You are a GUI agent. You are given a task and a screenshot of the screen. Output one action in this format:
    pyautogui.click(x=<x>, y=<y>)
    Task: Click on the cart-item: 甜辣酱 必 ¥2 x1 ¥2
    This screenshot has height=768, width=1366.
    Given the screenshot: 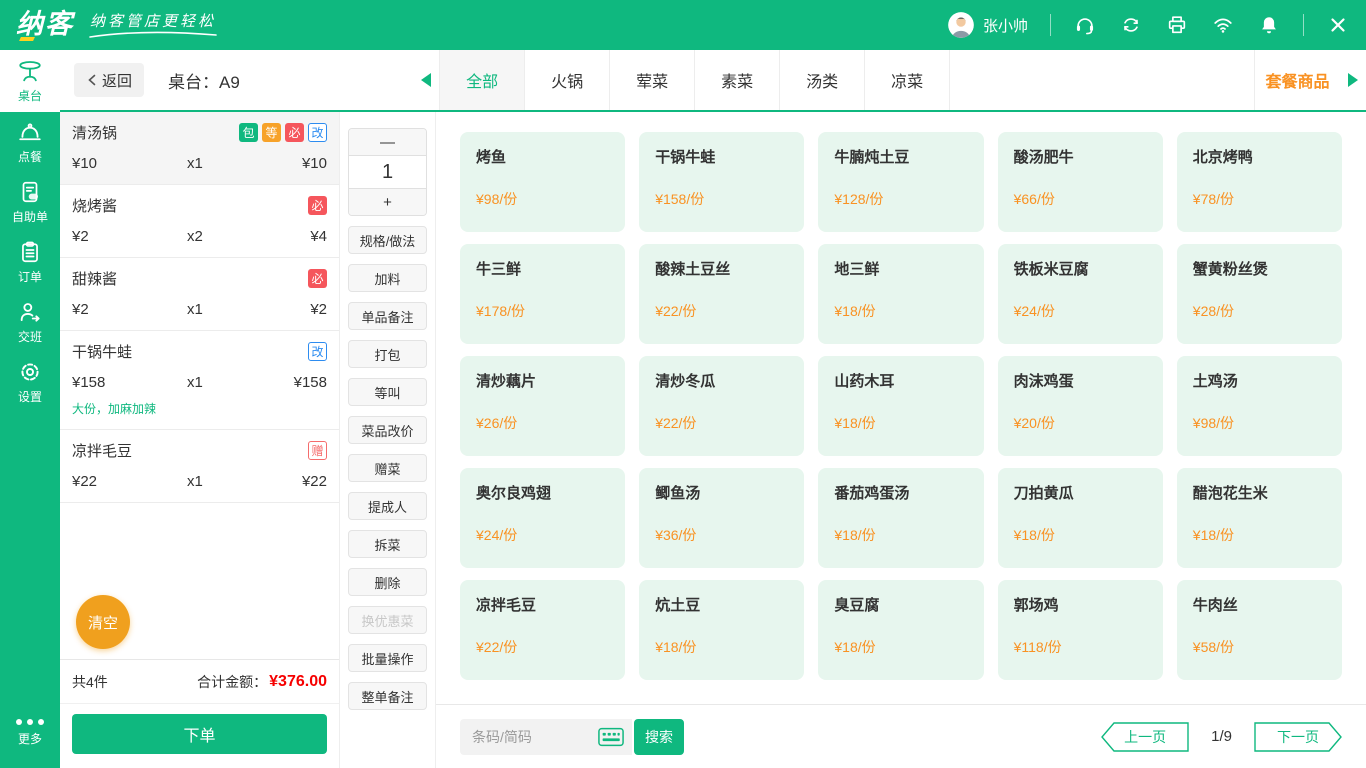 What is the action you would take?
    pyautogui.click(x=199, y=294)
    